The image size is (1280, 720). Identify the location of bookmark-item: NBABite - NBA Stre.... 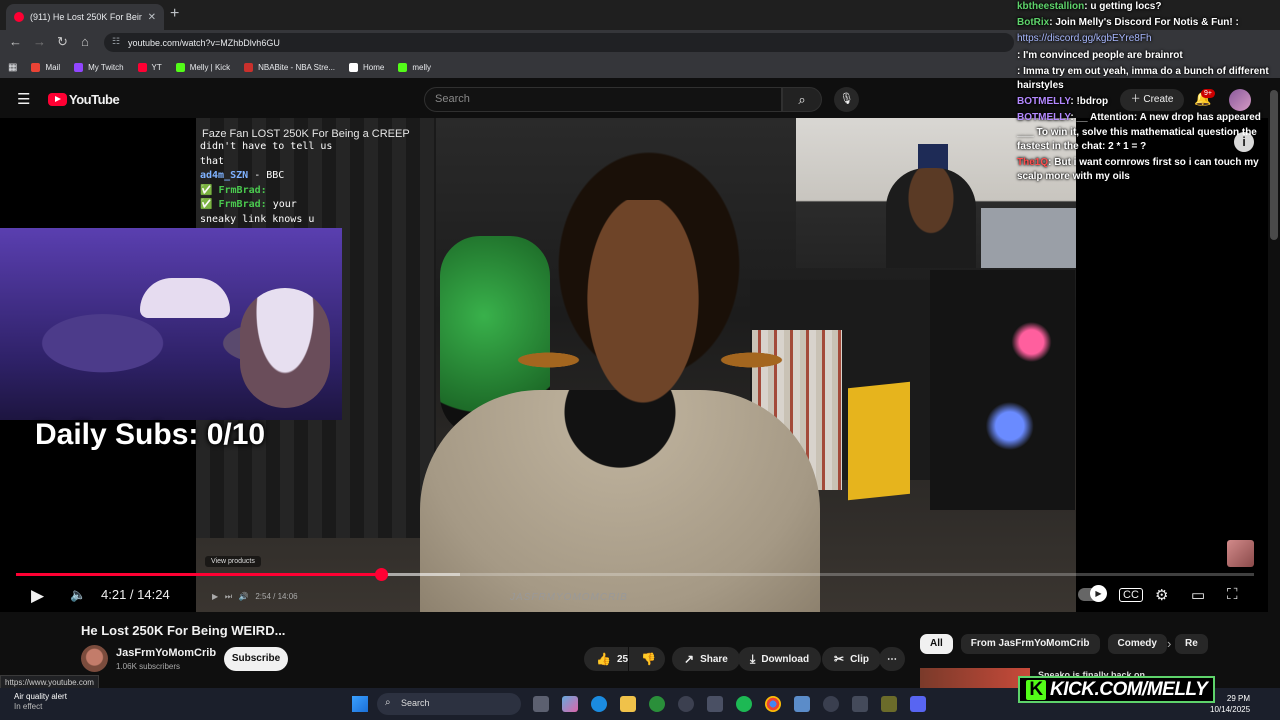
(289, 67).